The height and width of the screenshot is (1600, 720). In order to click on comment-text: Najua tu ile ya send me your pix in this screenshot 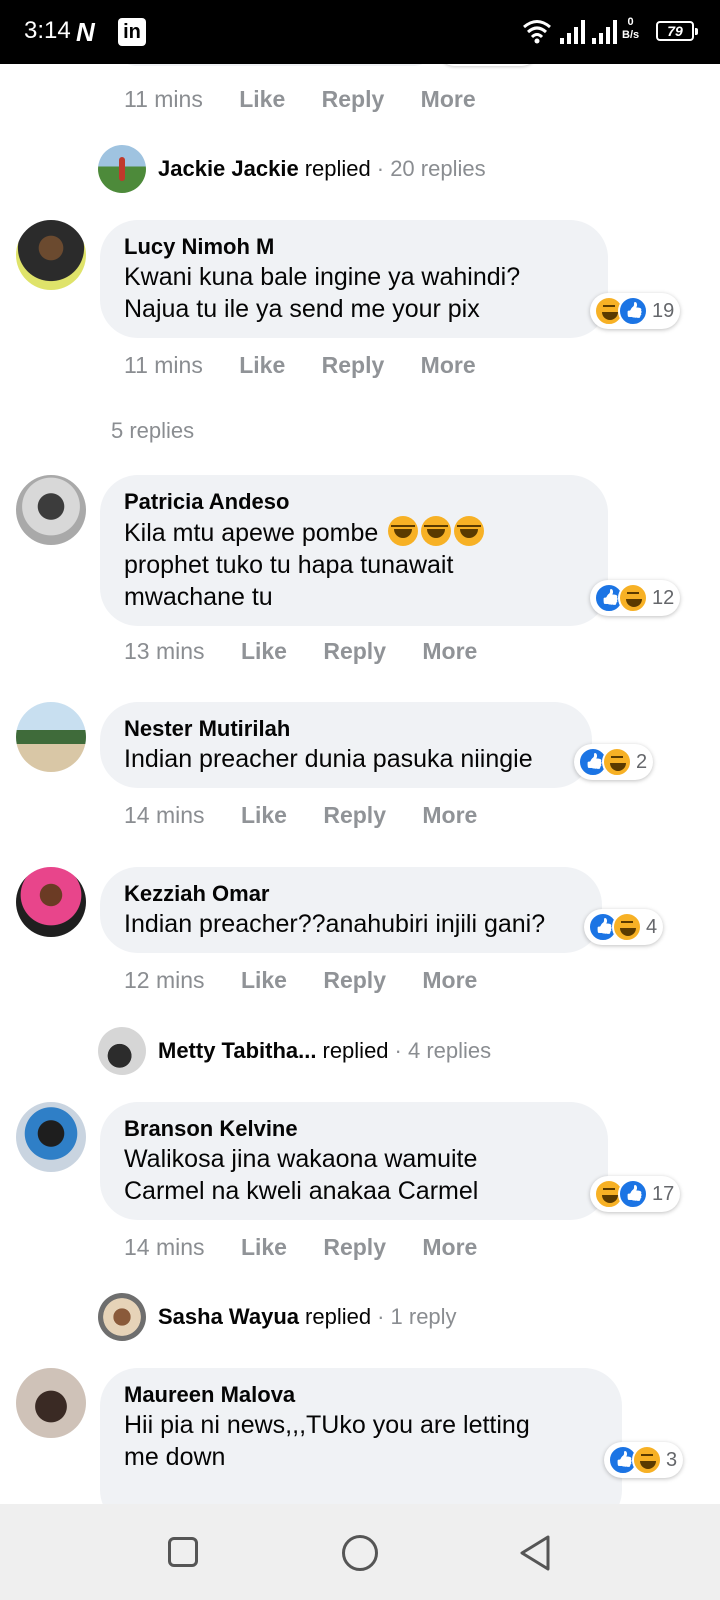, I will do `click(302, 309)`.